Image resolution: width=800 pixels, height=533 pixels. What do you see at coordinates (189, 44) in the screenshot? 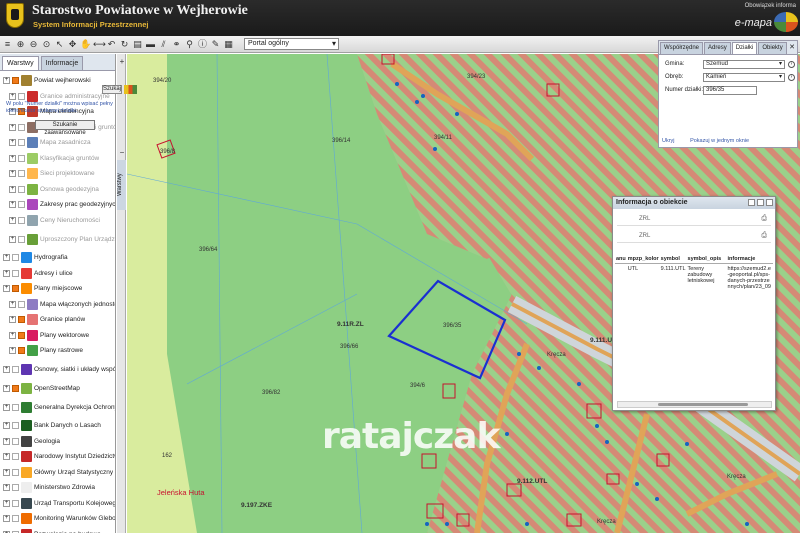
I see `pin-icon: ⚲` at bounding box center [189, 44].